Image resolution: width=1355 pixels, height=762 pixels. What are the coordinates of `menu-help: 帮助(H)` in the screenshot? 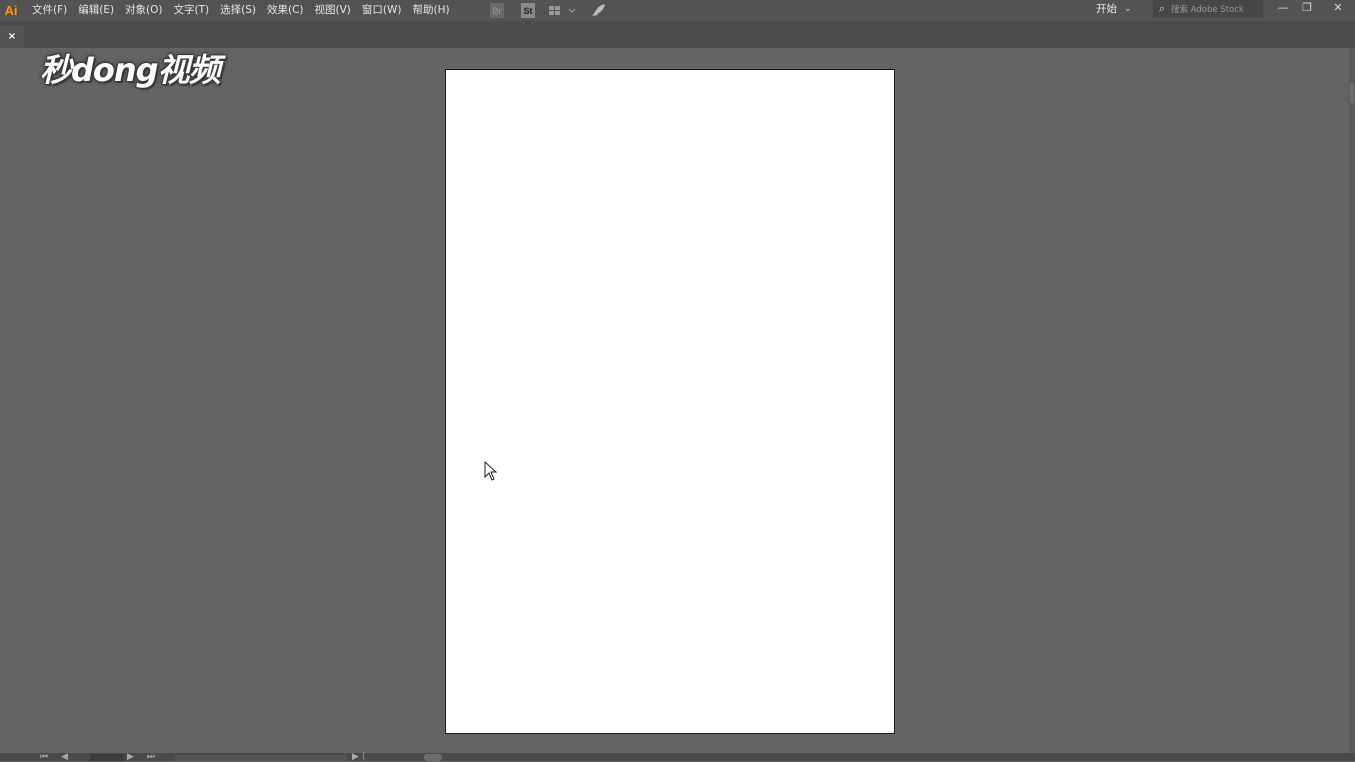 It's located at (433, 10).